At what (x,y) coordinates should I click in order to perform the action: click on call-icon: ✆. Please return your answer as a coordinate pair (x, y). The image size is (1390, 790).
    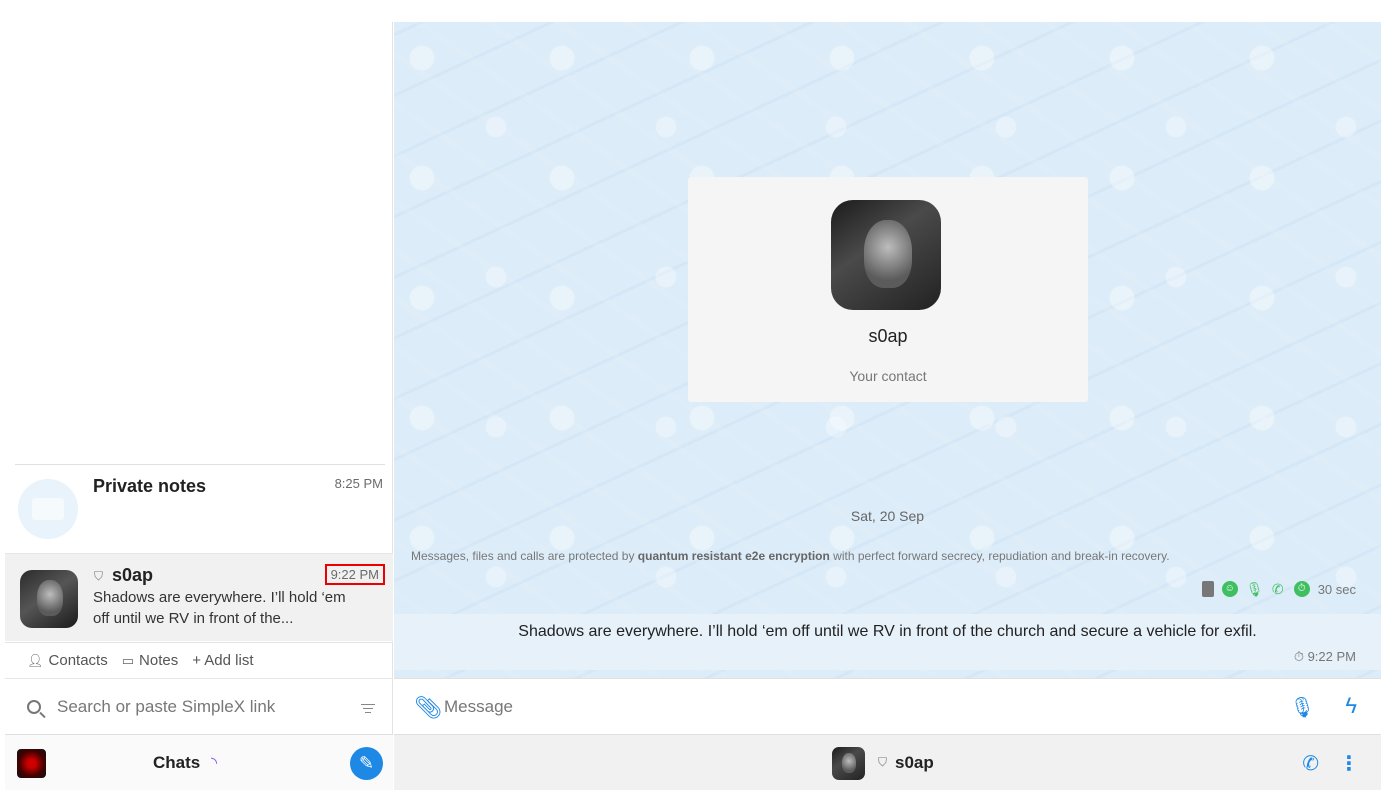
    Looking at the image, I should click on (1310, 763).